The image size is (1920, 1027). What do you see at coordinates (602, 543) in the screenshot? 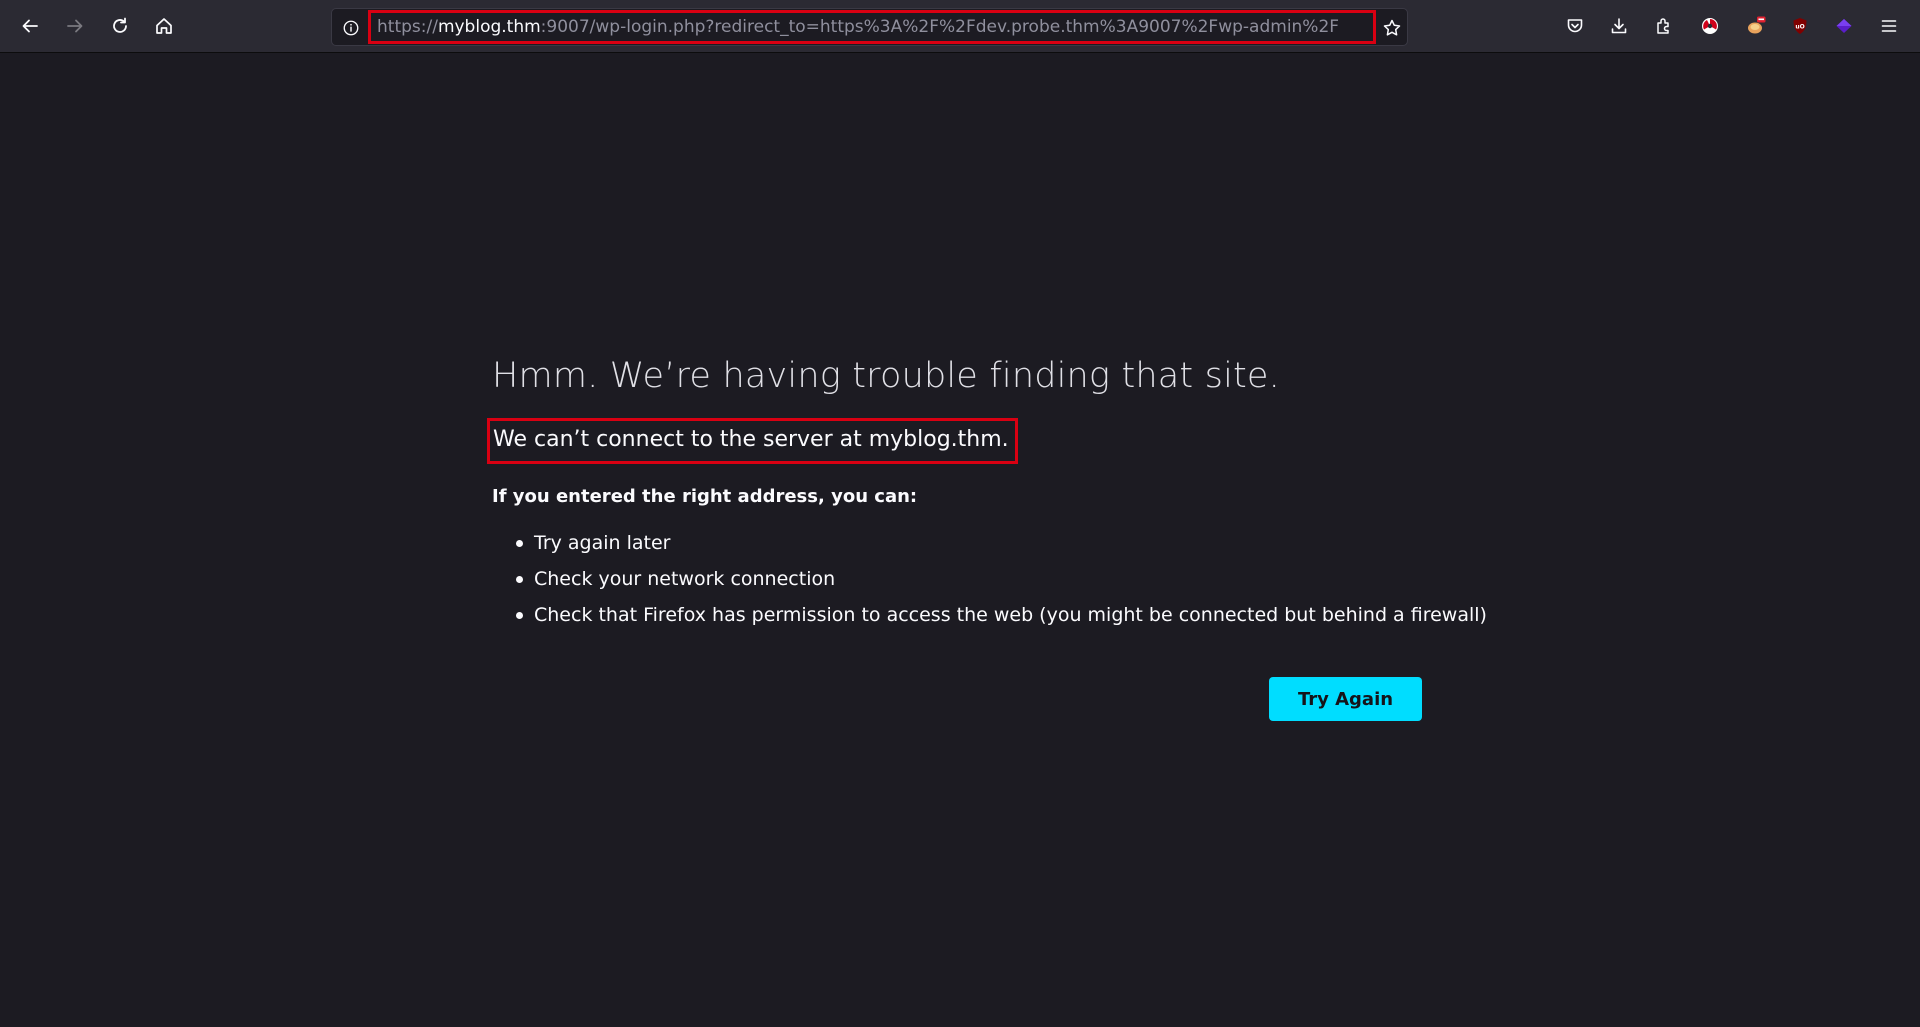
I see `tip-text: Try again later` at bounding box center [602, 543].